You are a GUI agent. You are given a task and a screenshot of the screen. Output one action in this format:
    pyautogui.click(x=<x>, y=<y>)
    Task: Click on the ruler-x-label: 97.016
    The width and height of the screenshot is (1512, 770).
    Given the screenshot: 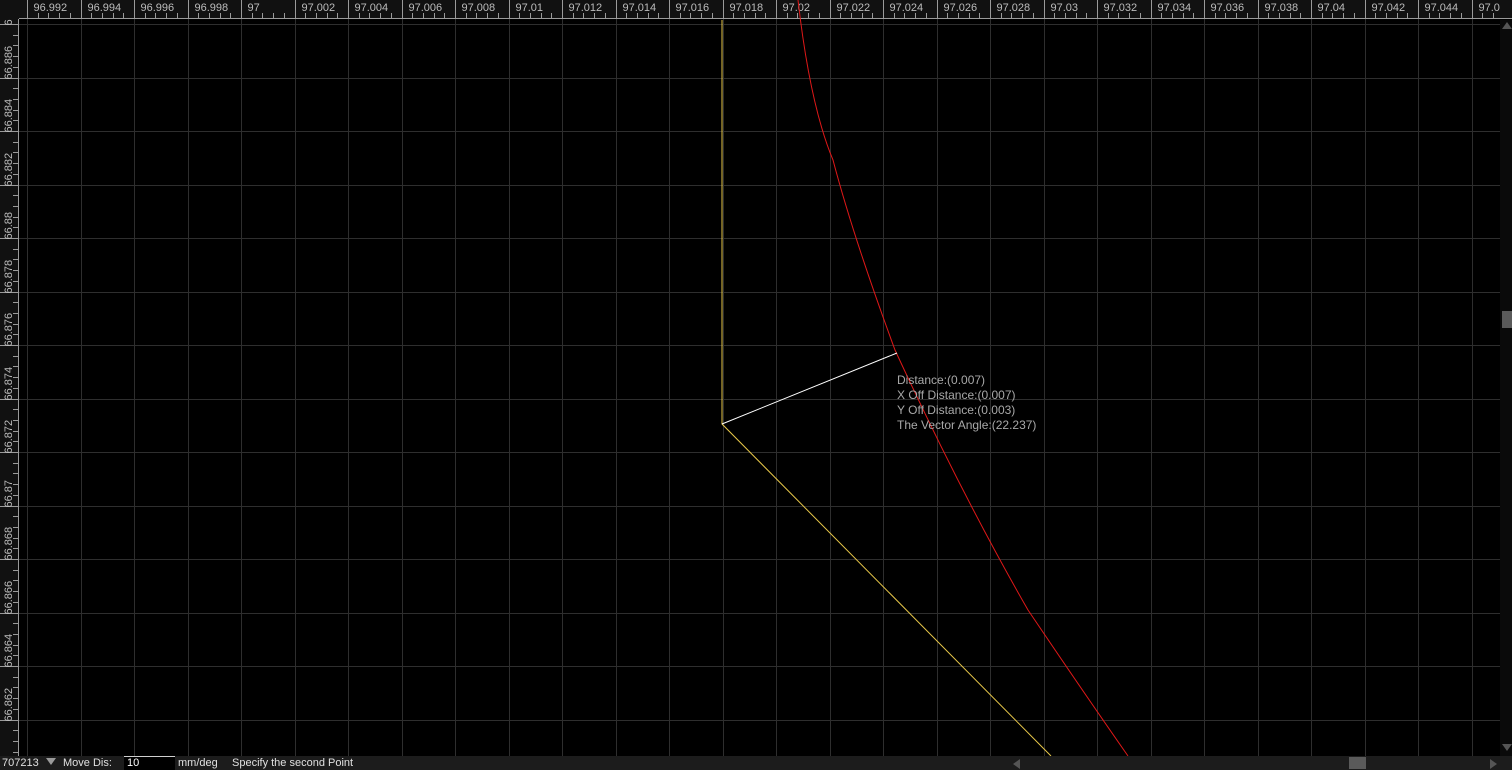 What is the action you would take?
    pyautogui.click(x=693, y=8)
    